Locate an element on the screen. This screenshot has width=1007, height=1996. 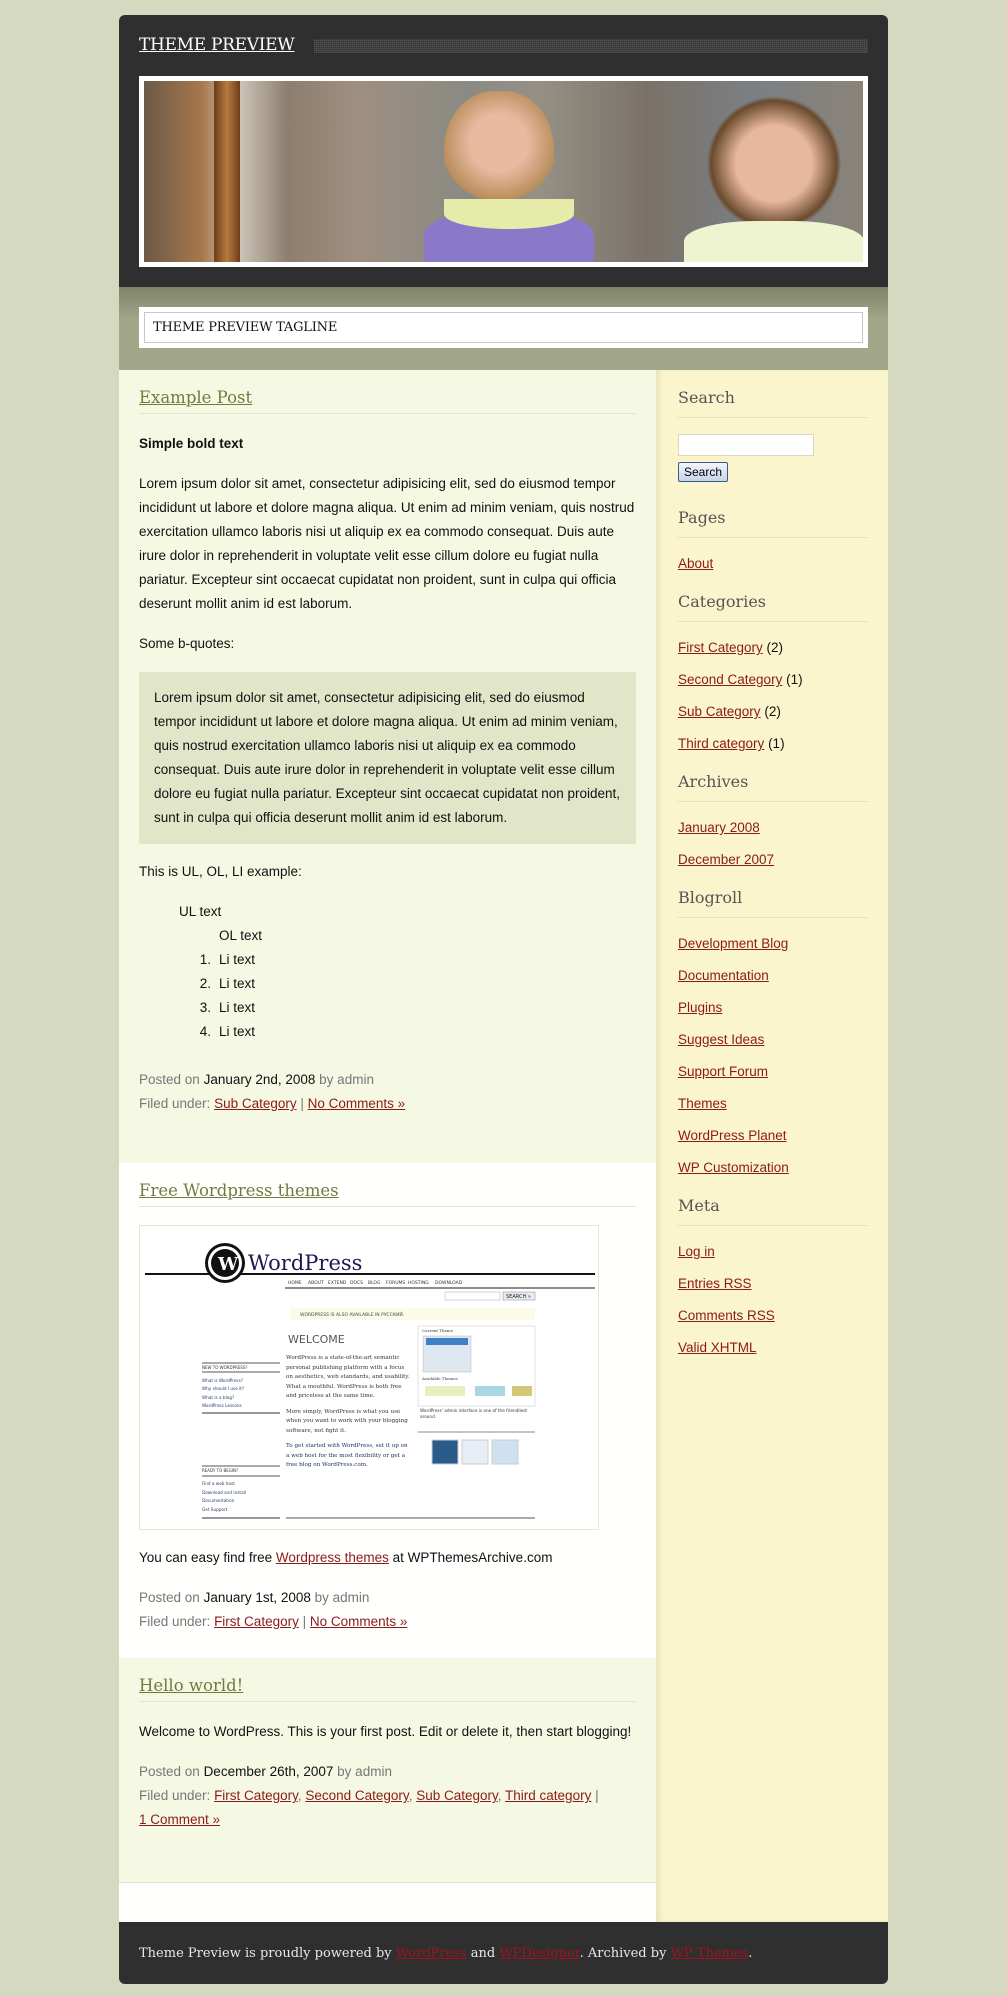
site-header: THEME PREVIEW is located at coordinates (503, 151).